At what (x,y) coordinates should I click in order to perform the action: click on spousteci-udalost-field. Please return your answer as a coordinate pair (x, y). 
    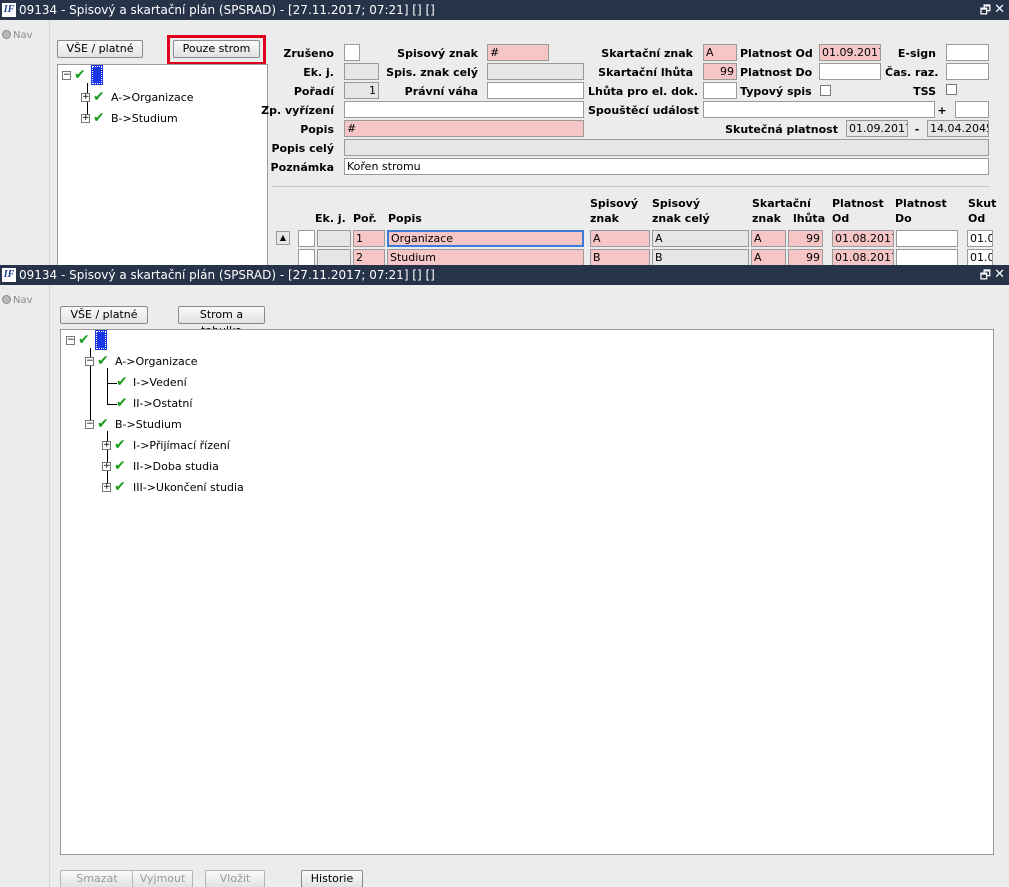
    Looking at the image, I should click on (819, 109).